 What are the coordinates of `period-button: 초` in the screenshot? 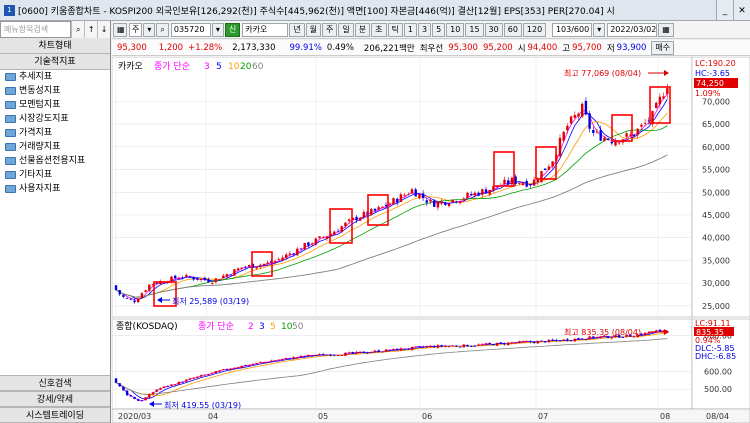 It's located at (379, 29).